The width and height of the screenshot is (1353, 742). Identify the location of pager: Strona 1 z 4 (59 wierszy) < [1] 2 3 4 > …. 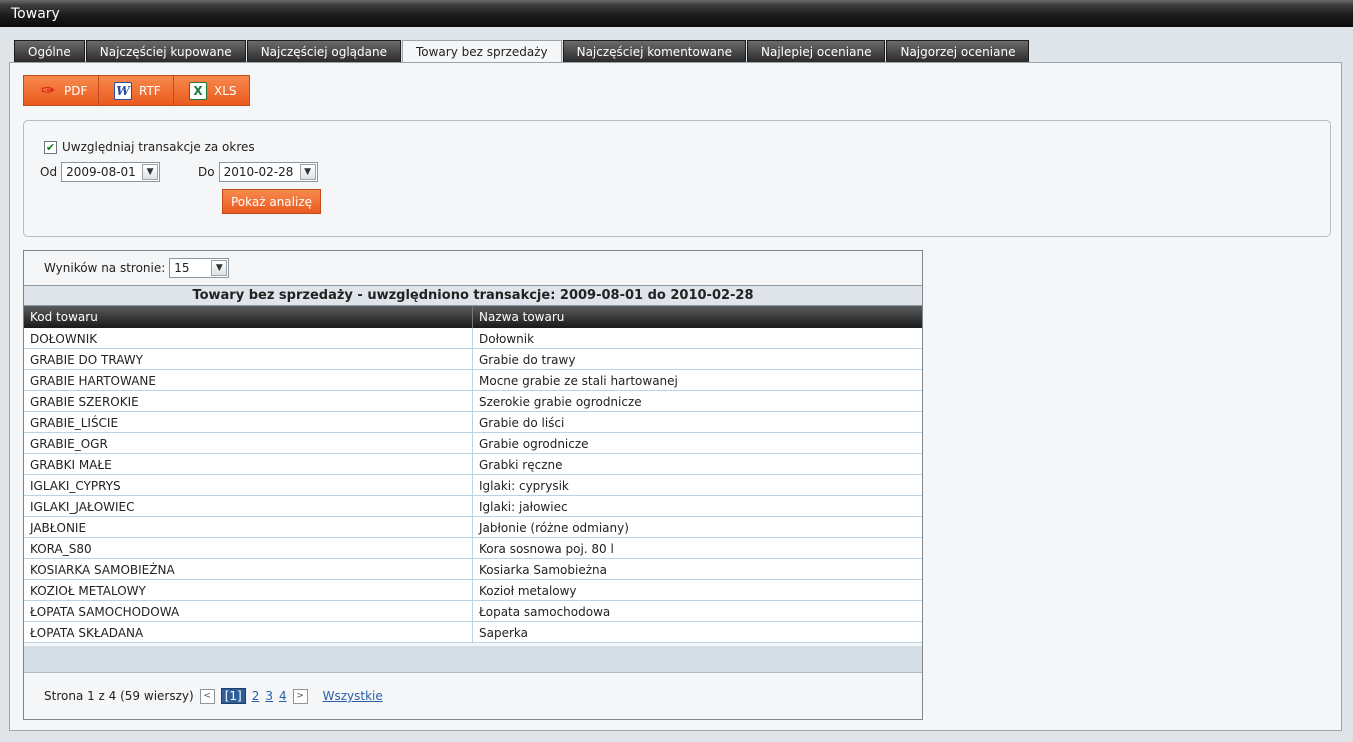
(213, 696).